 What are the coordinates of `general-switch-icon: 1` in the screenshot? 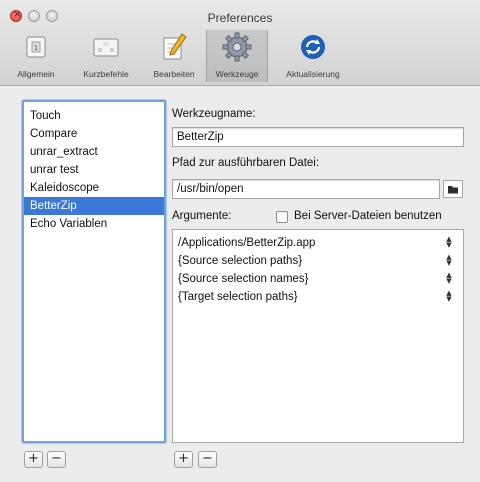 It's located at (36, 47).